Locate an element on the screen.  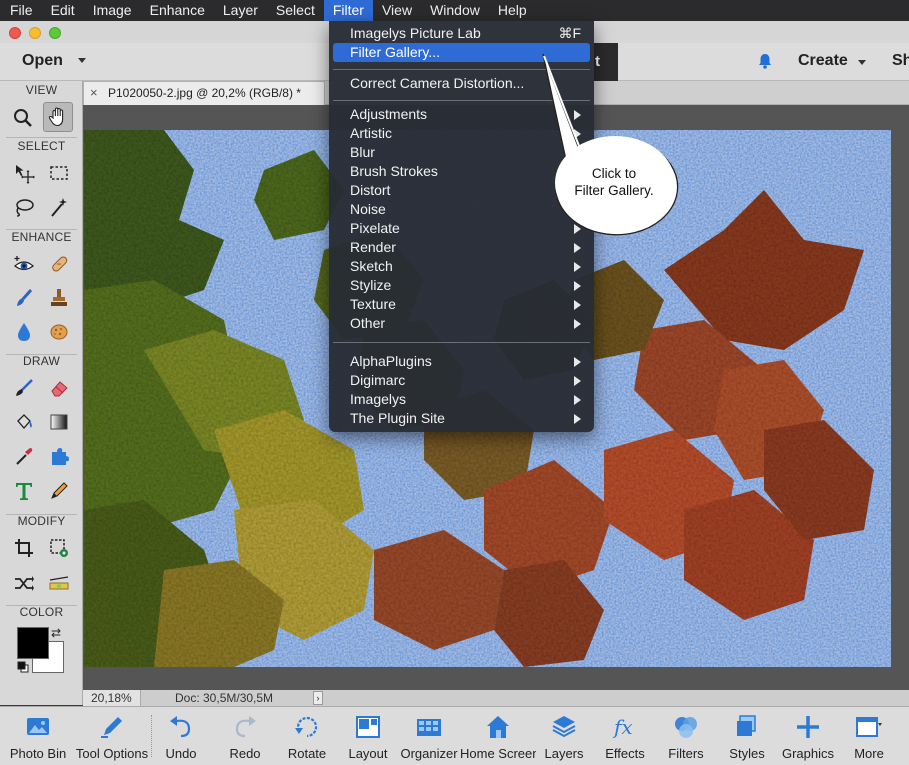
eraser-tool is located at coordinates (59, 388).